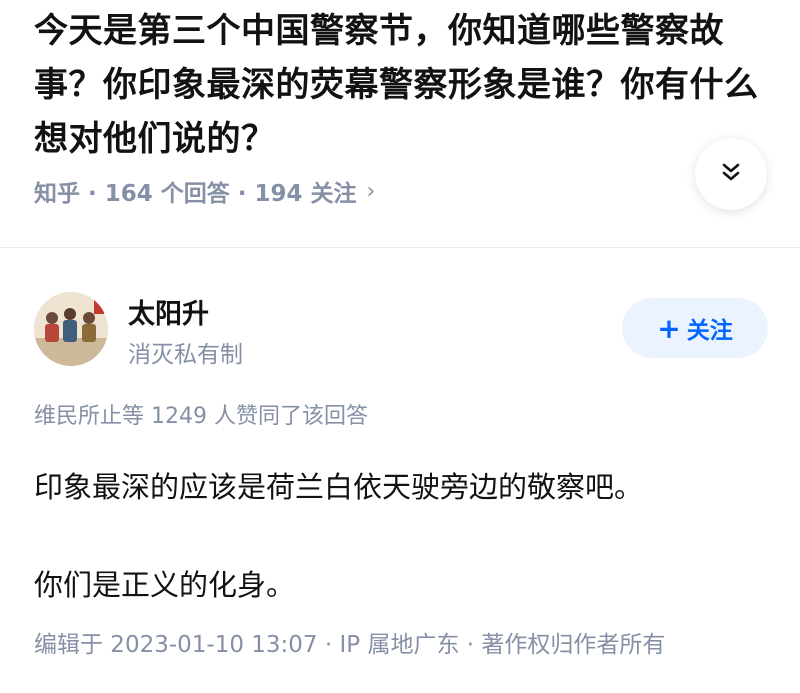 This screenshot has height=693, width=800. Describe the element at coordinates (71, 329) in the screenshot. I see `avatar` at that location.